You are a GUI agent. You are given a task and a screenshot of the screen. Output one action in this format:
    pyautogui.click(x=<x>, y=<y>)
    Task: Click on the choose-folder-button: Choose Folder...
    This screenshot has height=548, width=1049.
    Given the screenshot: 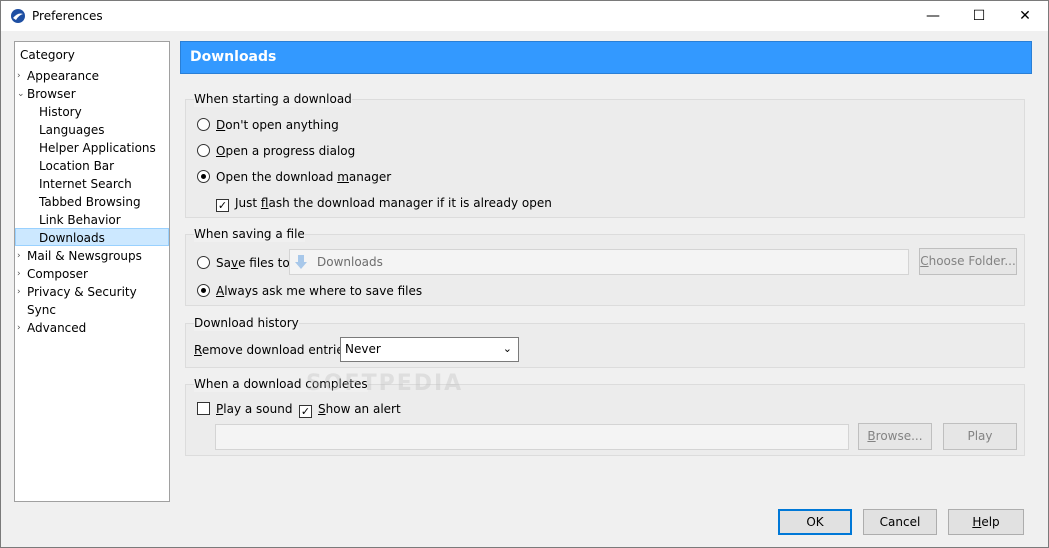 What is the action you would take?
    pyautogui.click(x=968, y=261)
    